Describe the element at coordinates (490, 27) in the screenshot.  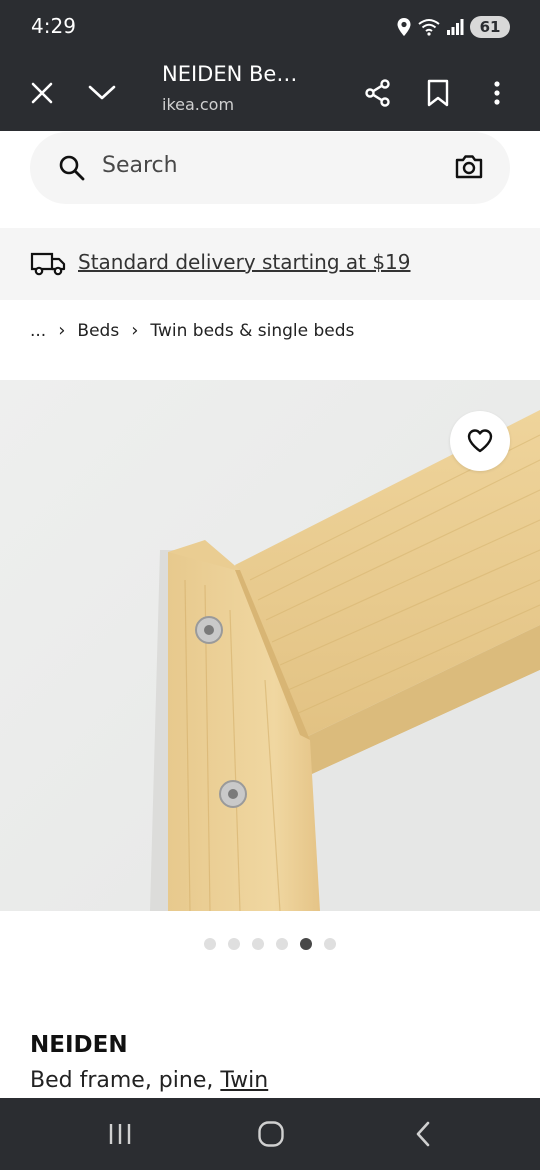
I see `battery-indicator: 61` at that location.